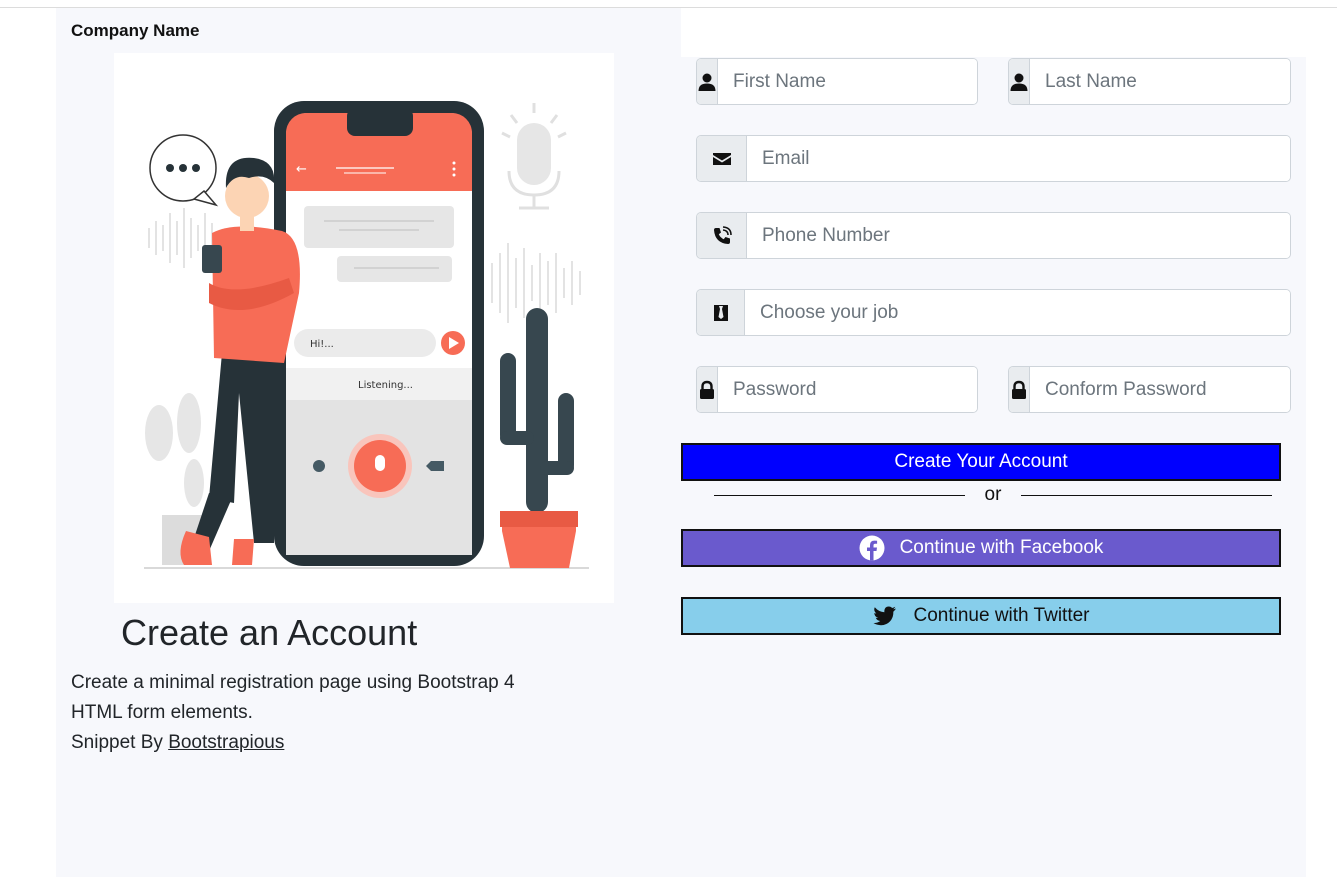 This screenshot has width=1337, height=877. I want to click on create-account-label: Create Your Account, so click(981, 461).